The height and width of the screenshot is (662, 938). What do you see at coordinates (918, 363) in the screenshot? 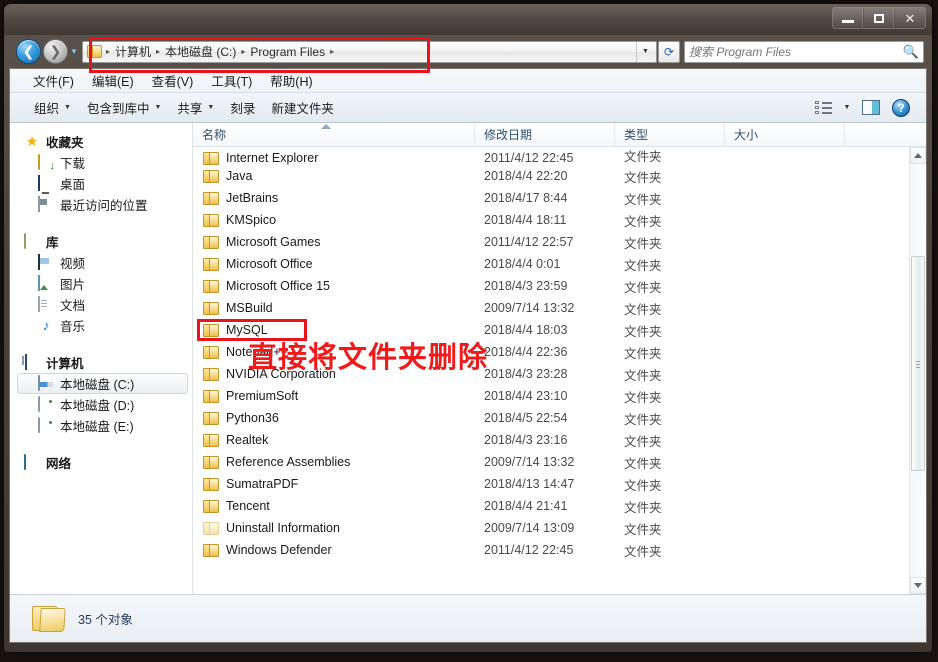
I see `scrollbar-thumb` at bounding box center [918, 363].